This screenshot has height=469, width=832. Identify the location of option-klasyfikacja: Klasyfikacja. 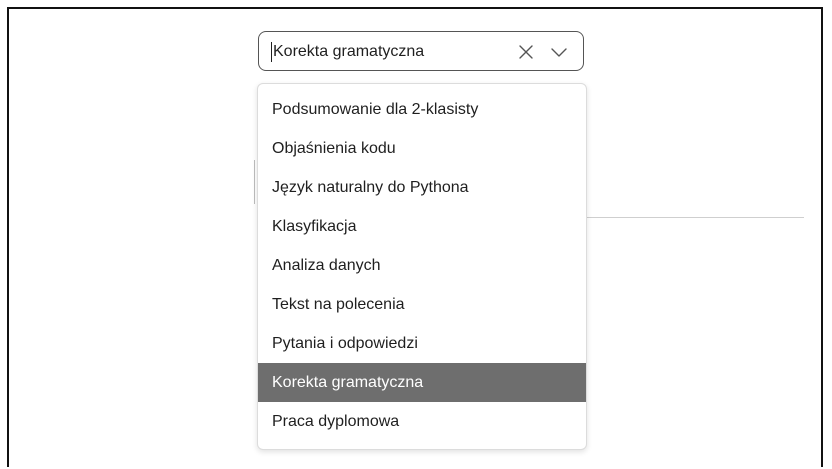
(422, 226).